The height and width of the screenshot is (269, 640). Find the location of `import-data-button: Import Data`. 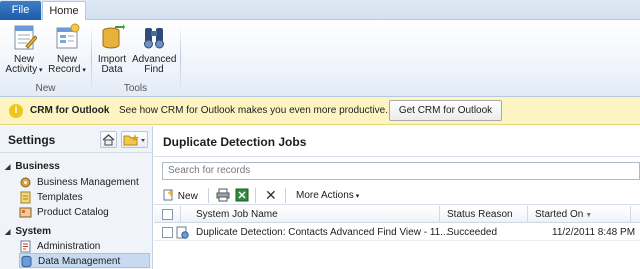

import-data-button: Import Data is located at coordinates (112, 48).